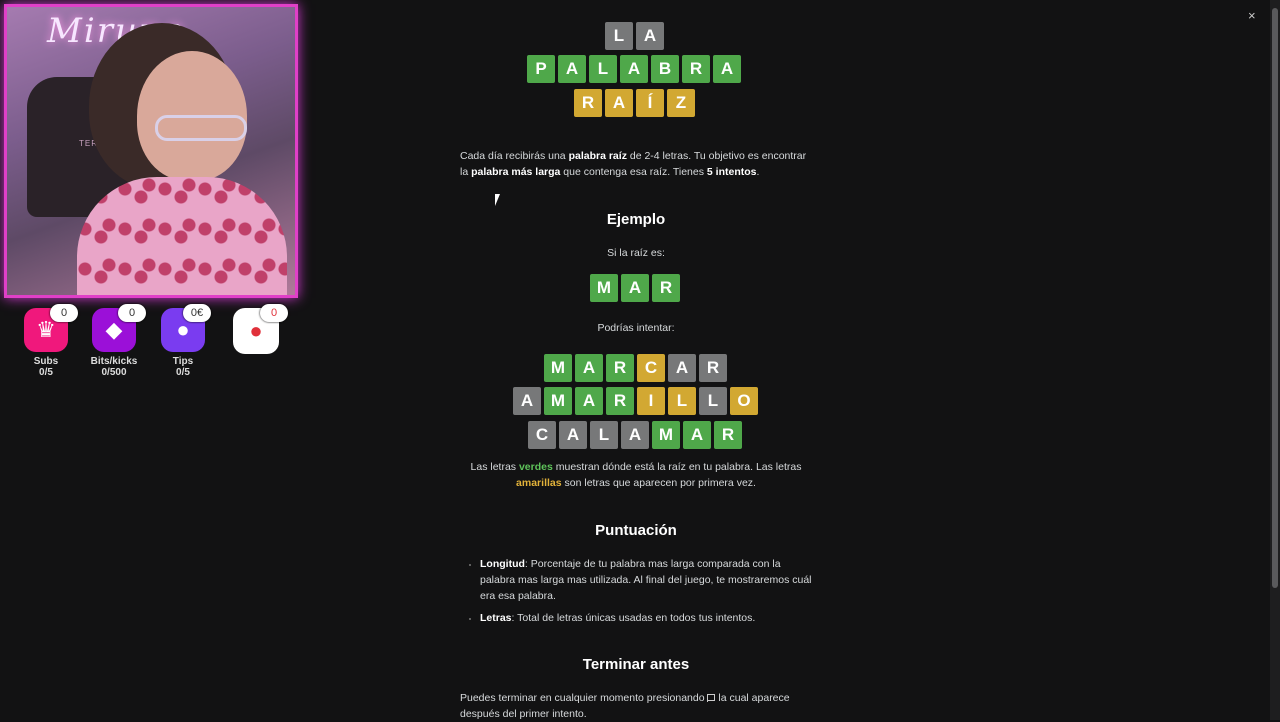 This screenshot has width=1280, height=722. Describe the element at coordinates (114, 361) in the screenshot. I see `bits-label: Bits/kicks` at that location.